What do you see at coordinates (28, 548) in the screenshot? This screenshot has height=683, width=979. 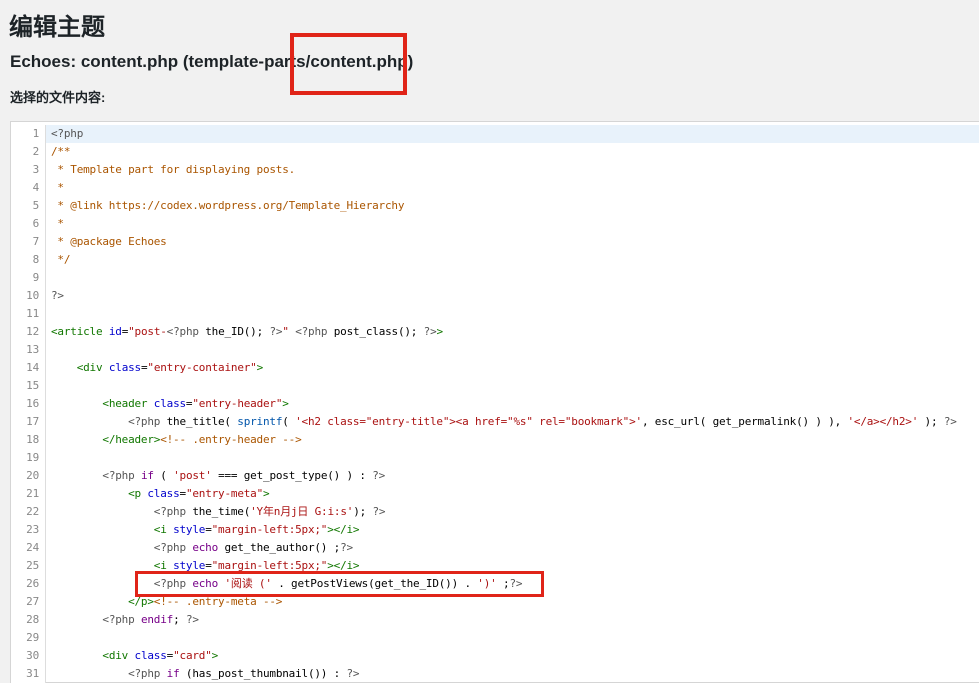 I see `line-number: 24` at bounding box center [28, 548].